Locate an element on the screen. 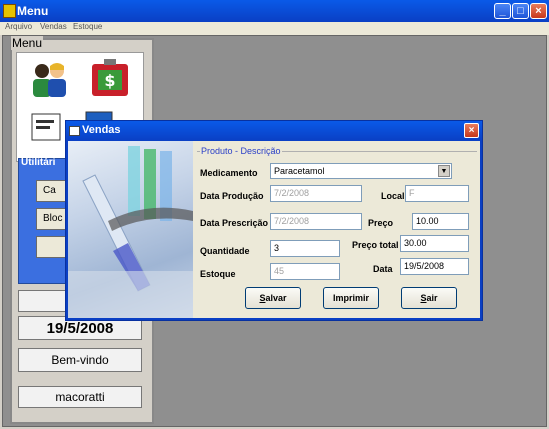 This screenshot has height=429, width=549. sales-ticket-icon is located at coordinates (47, 128).